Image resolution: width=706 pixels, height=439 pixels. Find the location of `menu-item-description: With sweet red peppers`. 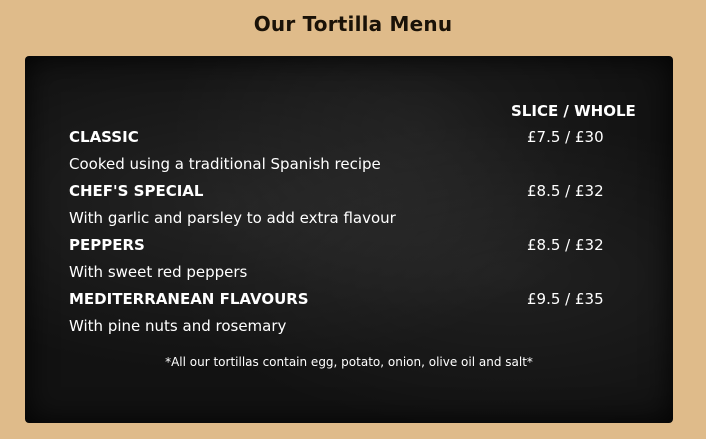

menu-item-description: With sweet red peppers is located at coordinates (158, 272).